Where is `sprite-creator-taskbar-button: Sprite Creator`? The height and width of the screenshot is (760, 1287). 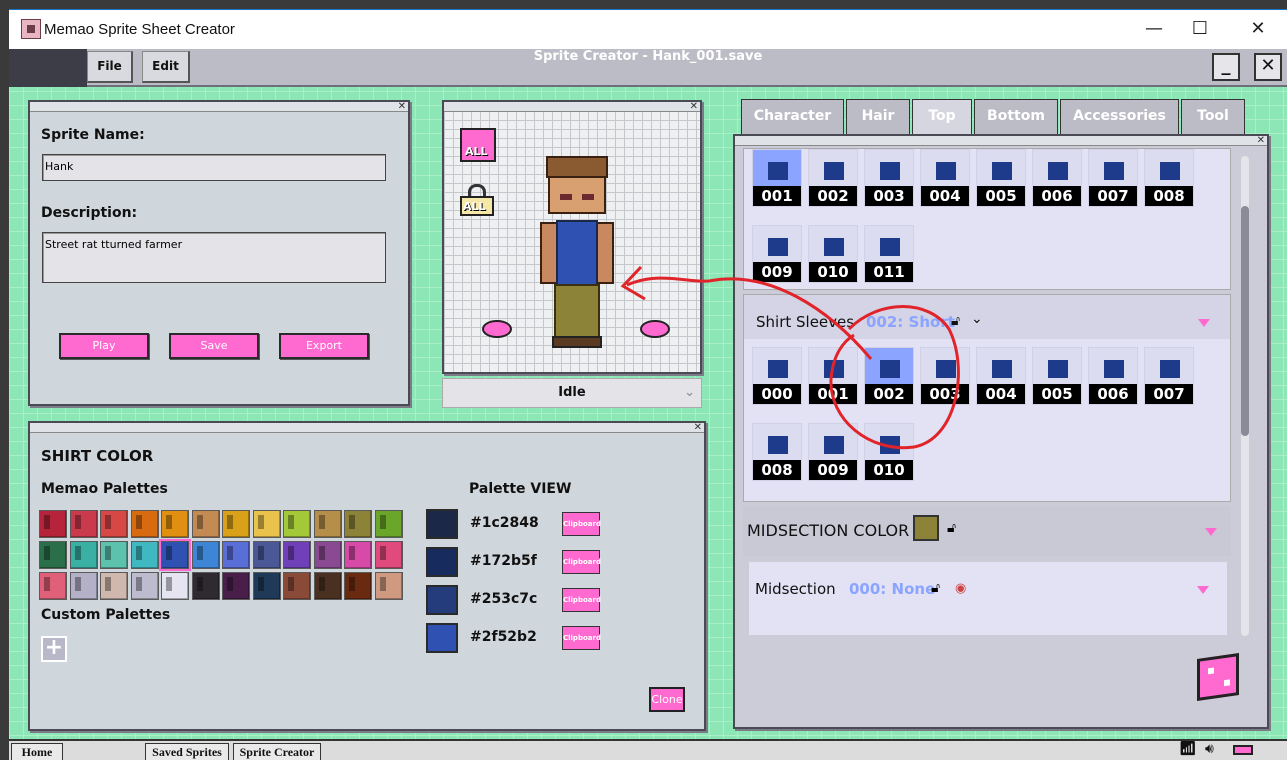 sprite-creator-taskbar-button: Sprite Creator is located at coordinates (277, 751).